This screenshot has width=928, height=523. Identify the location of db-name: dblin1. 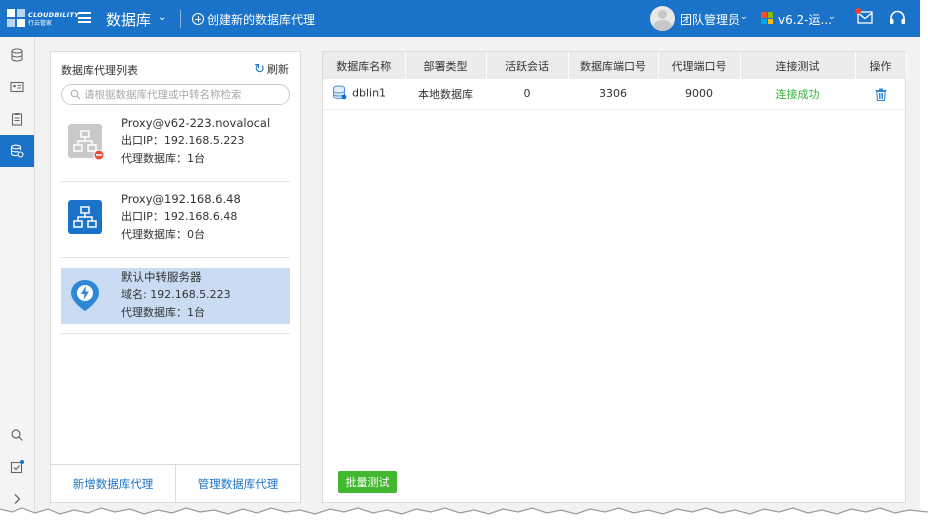
(369, 93).